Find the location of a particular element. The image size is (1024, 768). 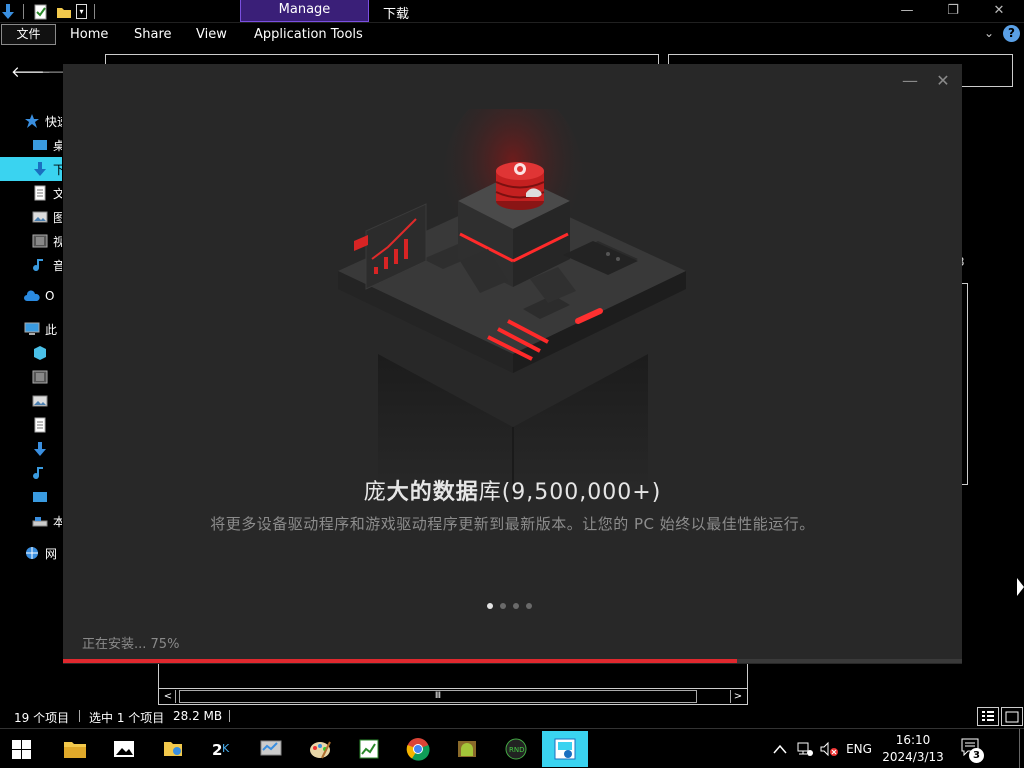

item-count: 19 个项目 is located at coordinates (42, 718).